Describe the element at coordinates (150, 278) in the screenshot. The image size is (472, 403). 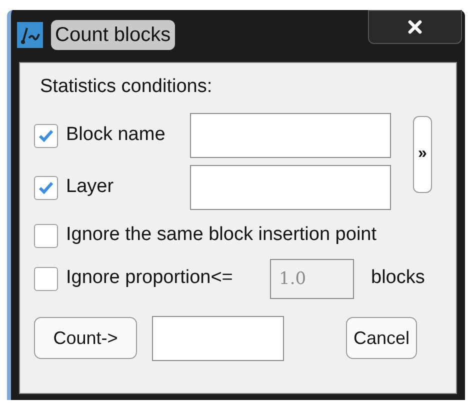
I see `checkbox-label: Ignore proportion<=` at that location.